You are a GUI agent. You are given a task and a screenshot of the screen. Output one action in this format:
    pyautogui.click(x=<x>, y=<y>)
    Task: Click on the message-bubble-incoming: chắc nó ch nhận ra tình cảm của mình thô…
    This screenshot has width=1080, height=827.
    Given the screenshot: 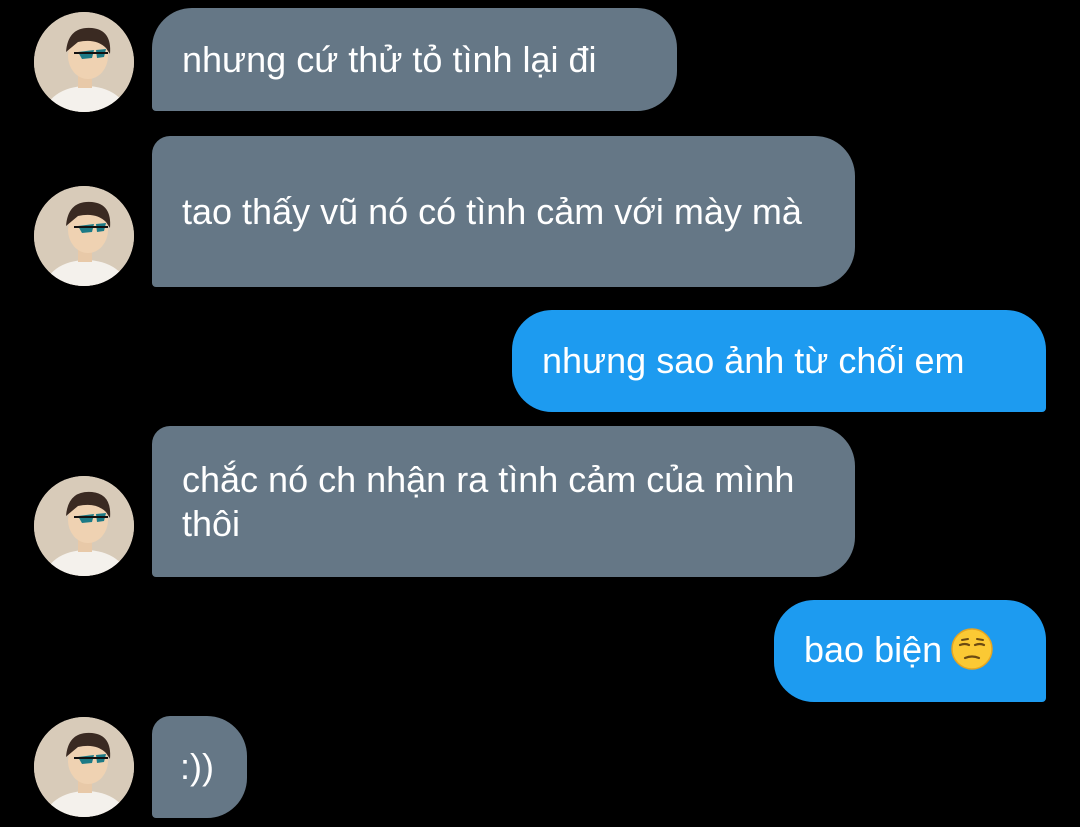 What is the action you would take?
    pyautogui.click(x=503, y=501)
    